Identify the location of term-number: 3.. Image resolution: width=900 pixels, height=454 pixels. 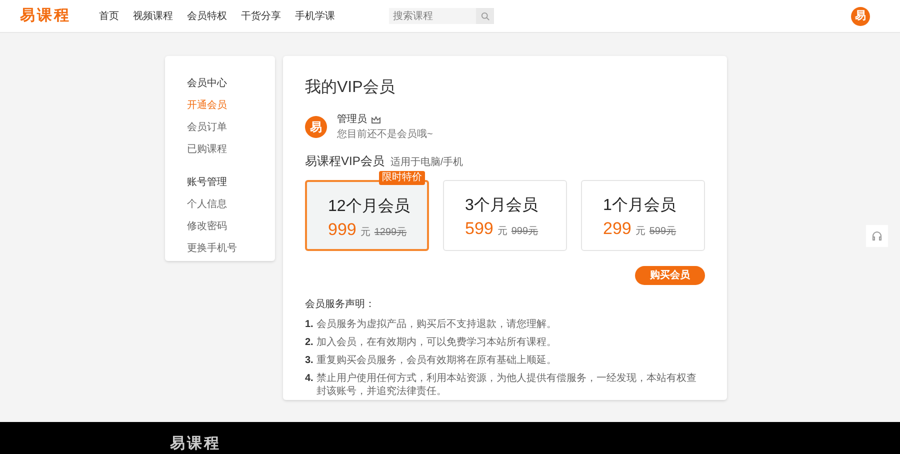
(309, 360).